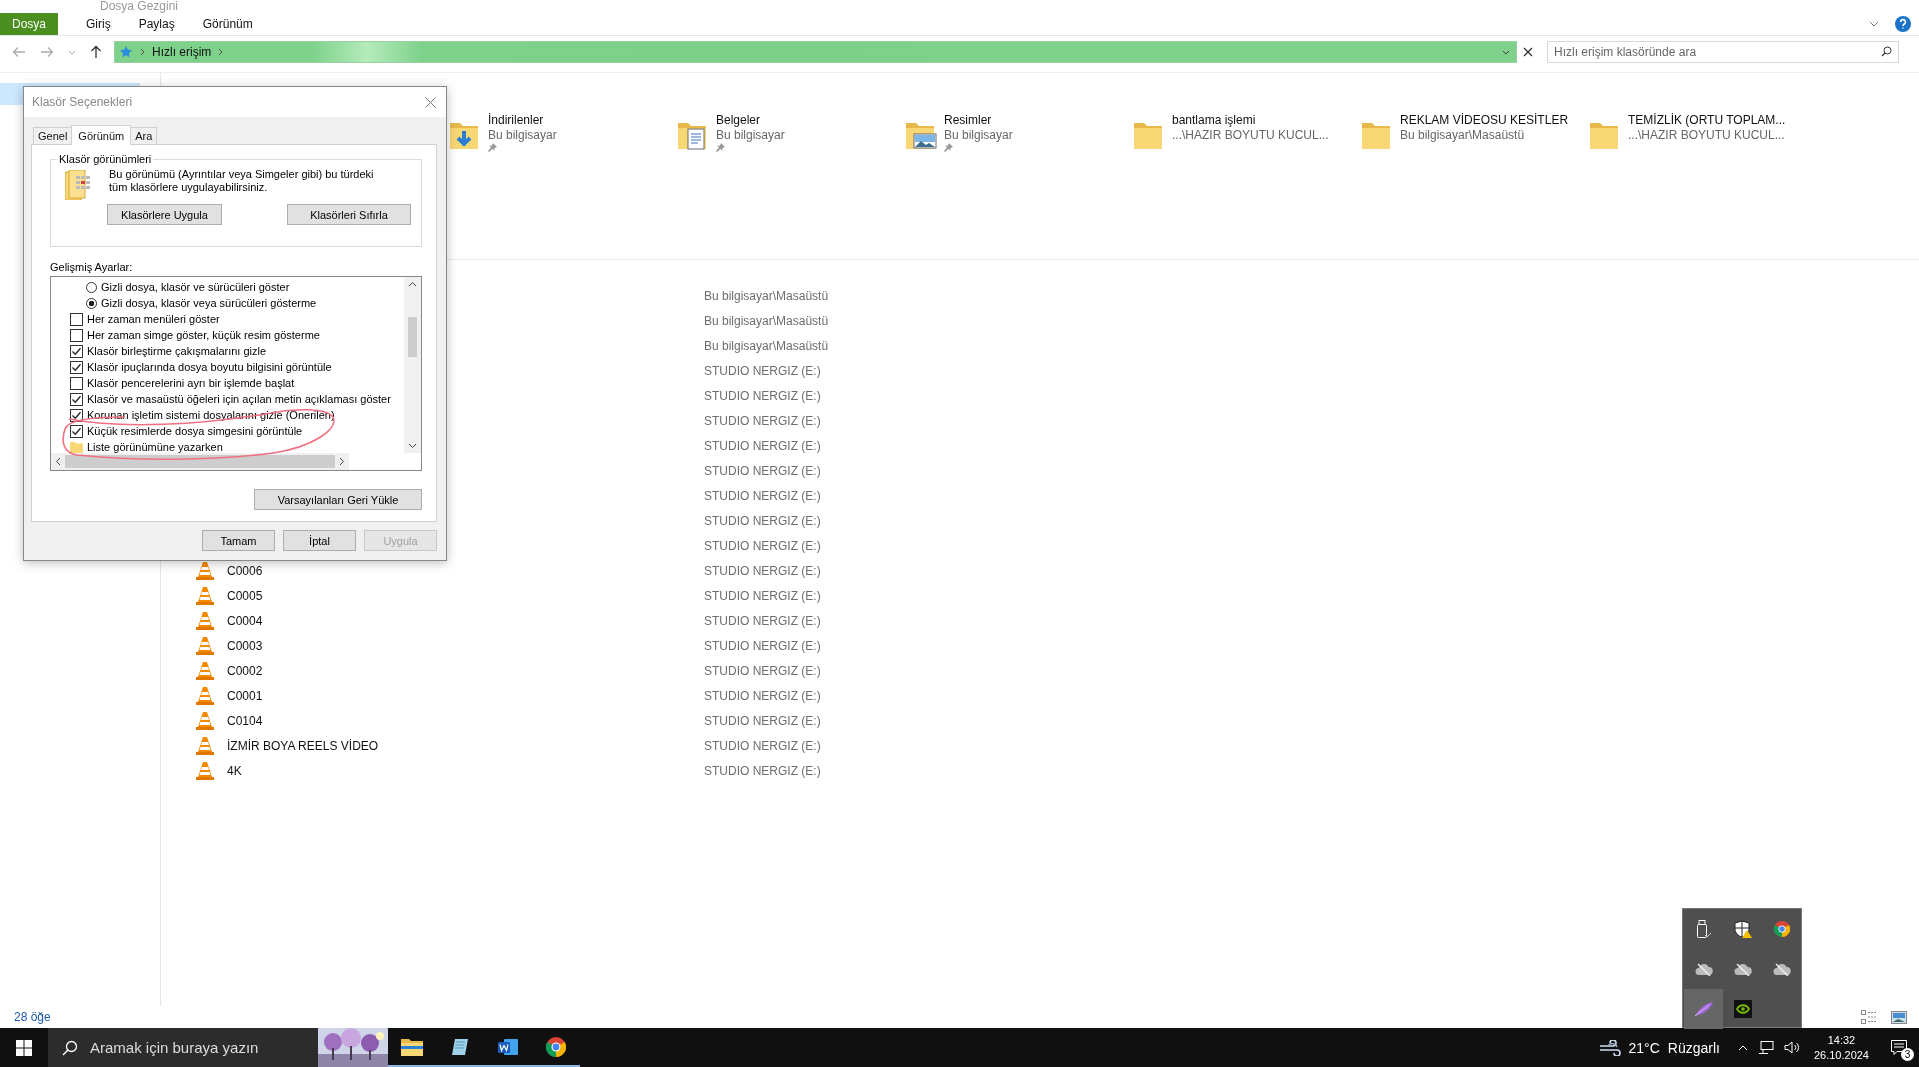  I want to click on folder-name: Resimler, so click(968, 120).